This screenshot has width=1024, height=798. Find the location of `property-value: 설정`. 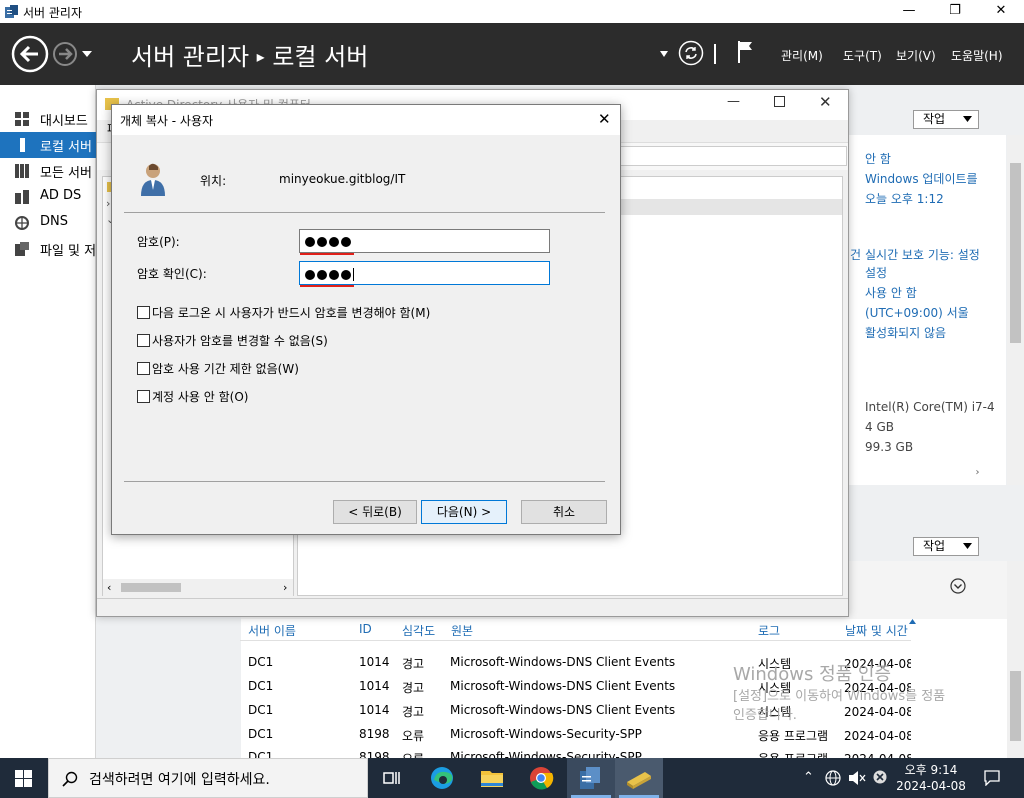

property-value: 설정 is located at coordinates (876, 272).